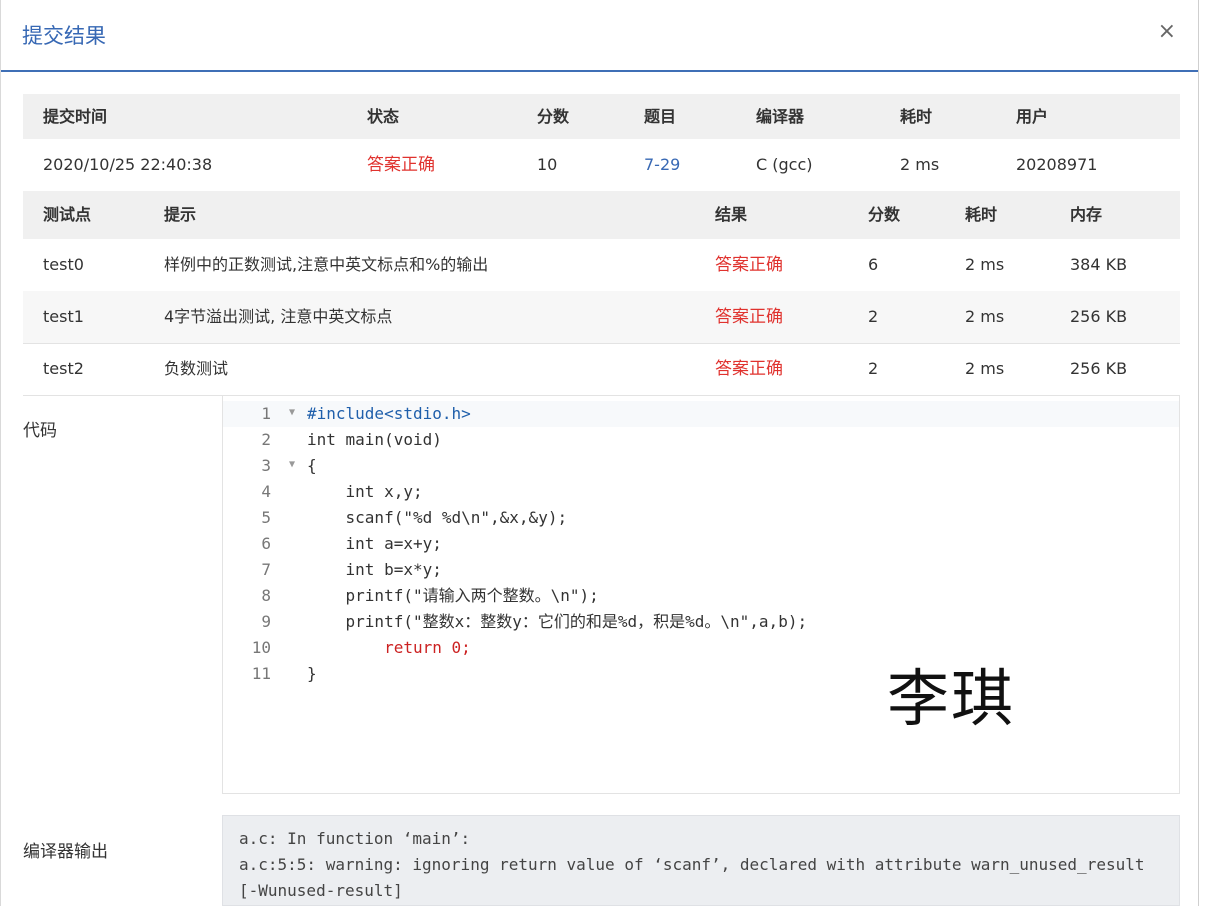  I want to click on problem-link: 7-29, so click(662, 165).